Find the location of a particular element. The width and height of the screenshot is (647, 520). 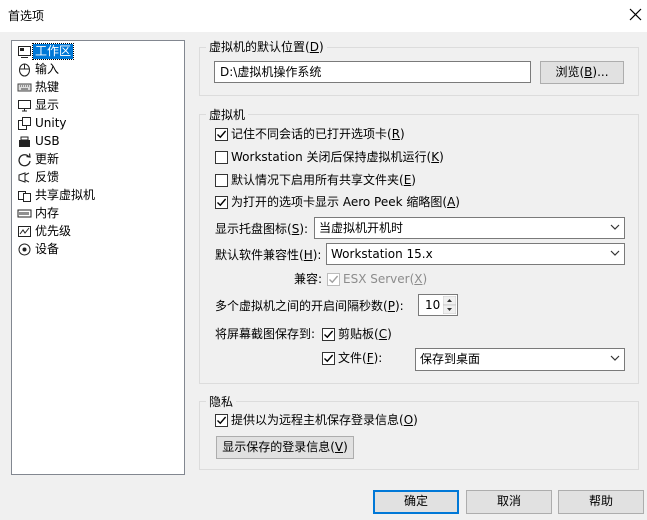

esx-server-label: ESX Server(X) is located at coordinates (385, 279).